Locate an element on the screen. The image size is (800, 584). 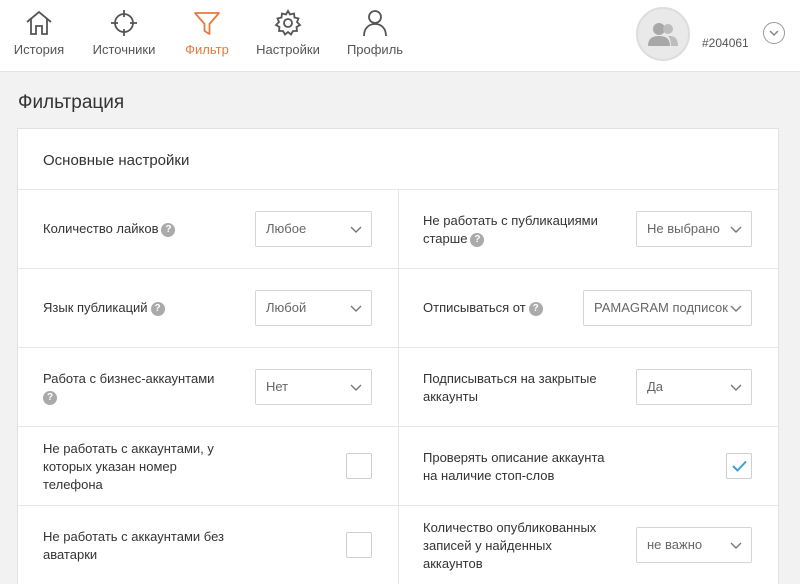
setting-label-text: Подписываться на закрытые аккаунты is located at coordinates (510, 387).